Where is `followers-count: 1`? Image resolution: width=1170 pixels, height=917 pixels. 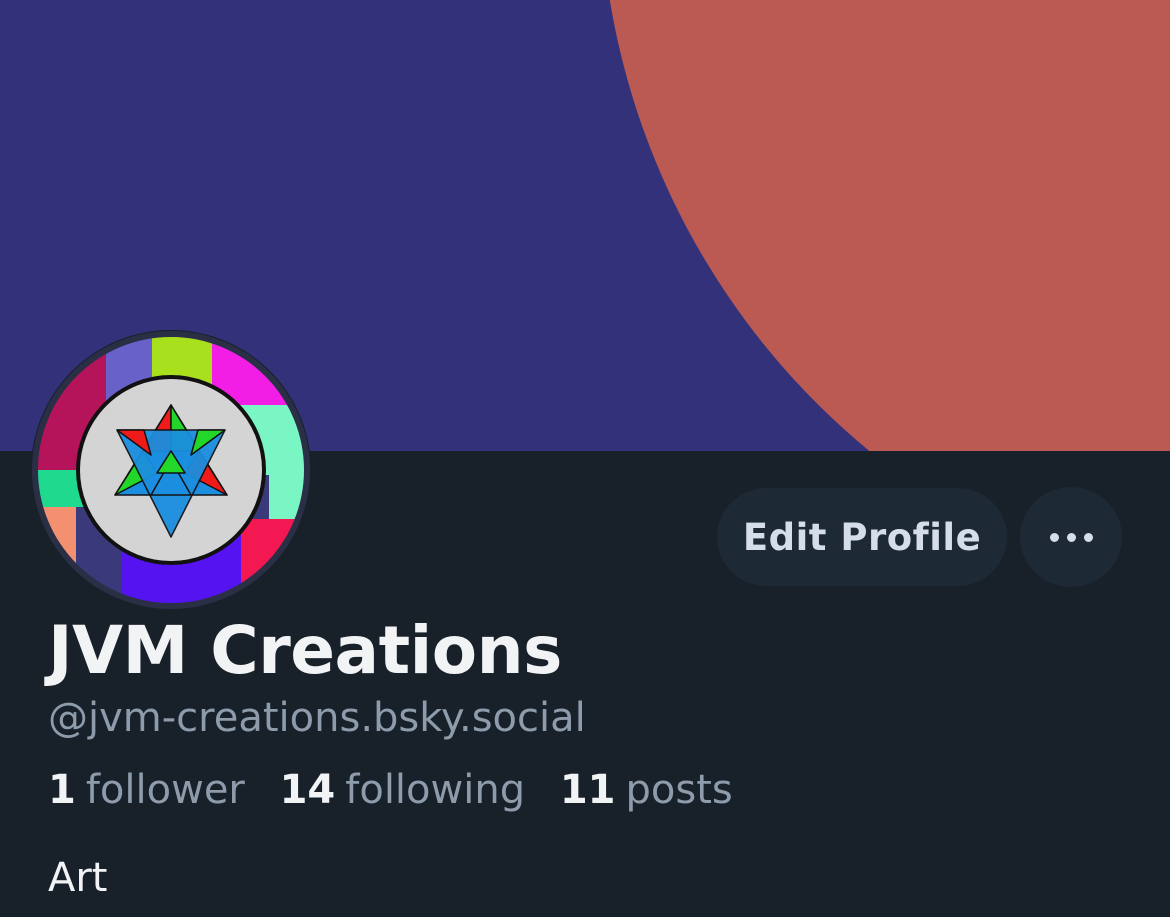
followers-count: 1 is located at coordinates (62, 790).